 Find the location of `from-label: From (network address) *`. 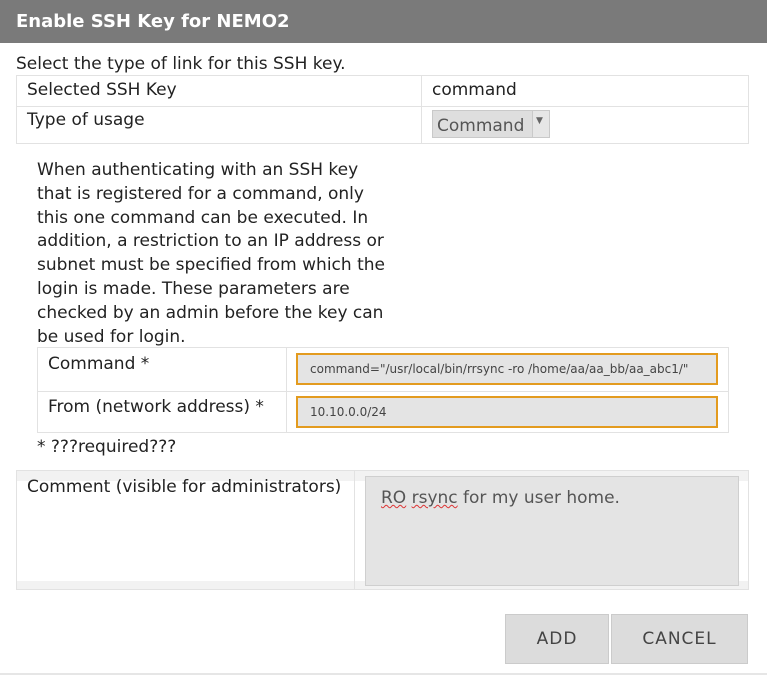

from-label: From (network address) * is located at coordinates (156, 407).